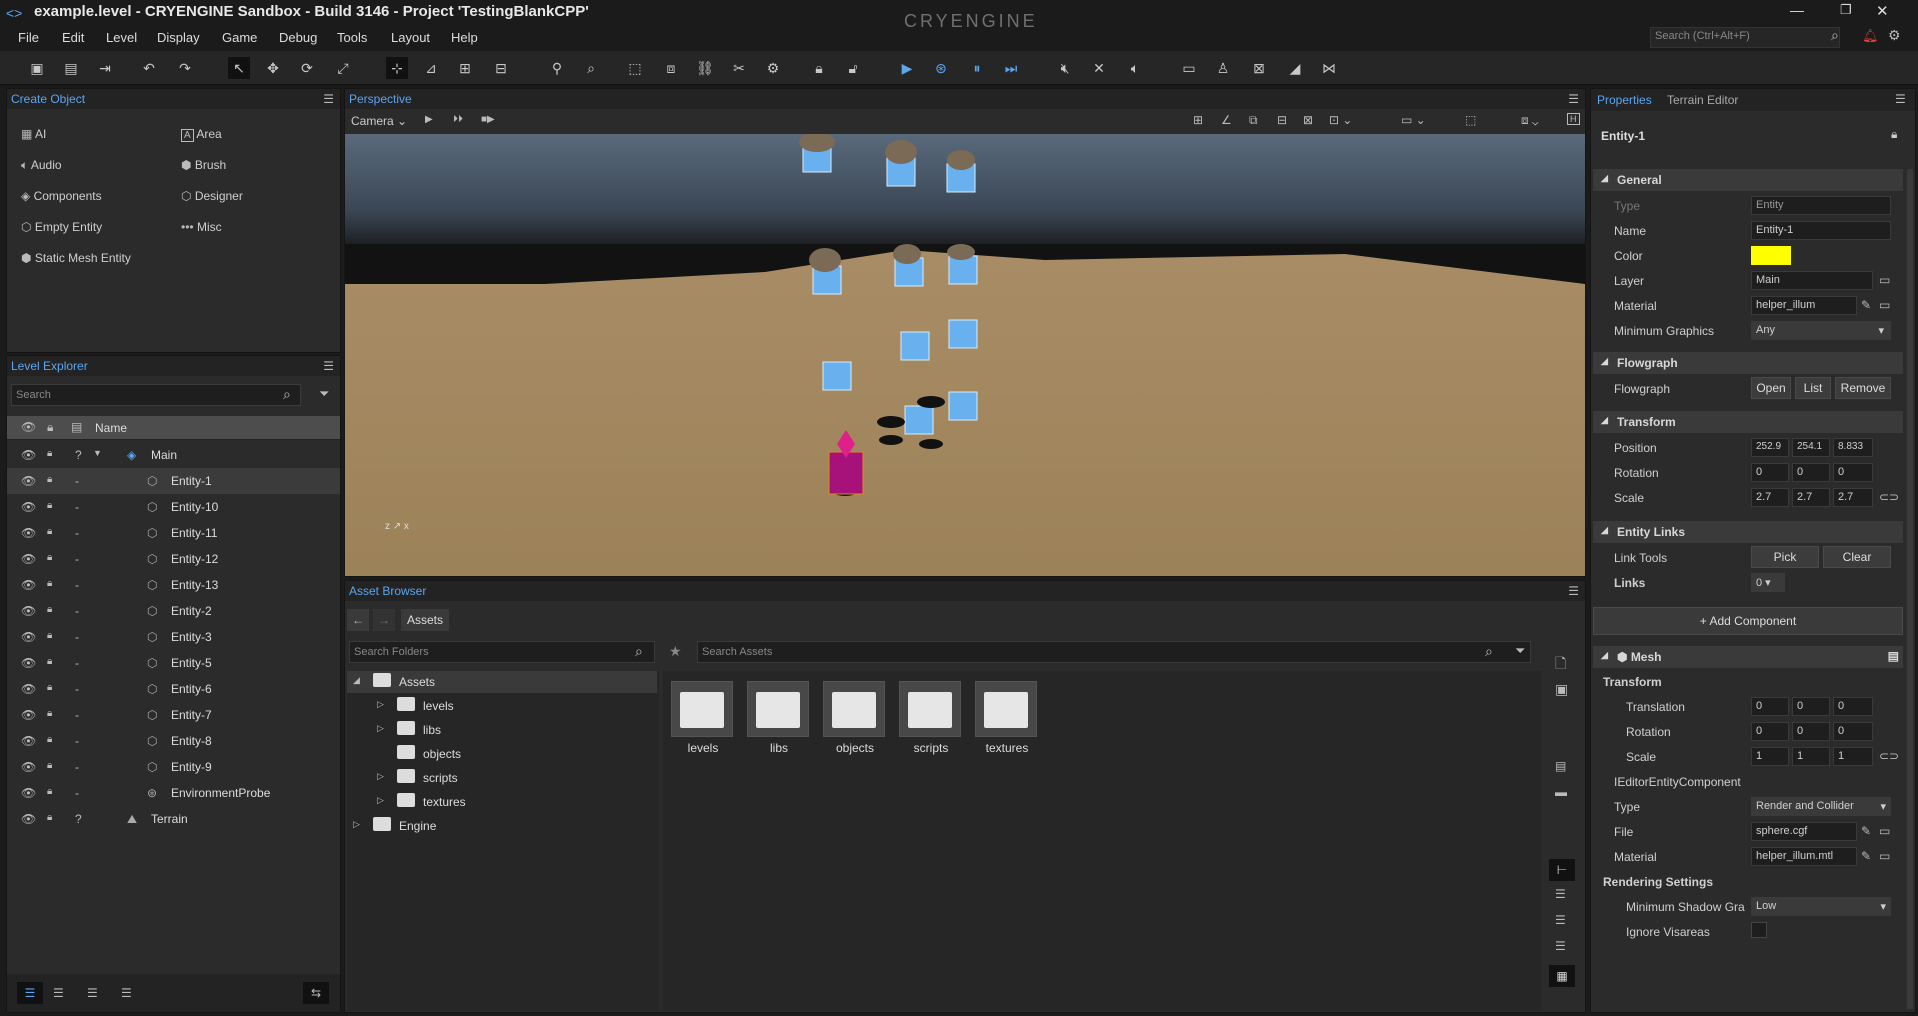 The height and width of the screenshot is (1016, 1918). Describe the element at coordinates (1821, 906) in the screenshot. I see `min-shadow-dropdown: Low ▾` at that location.